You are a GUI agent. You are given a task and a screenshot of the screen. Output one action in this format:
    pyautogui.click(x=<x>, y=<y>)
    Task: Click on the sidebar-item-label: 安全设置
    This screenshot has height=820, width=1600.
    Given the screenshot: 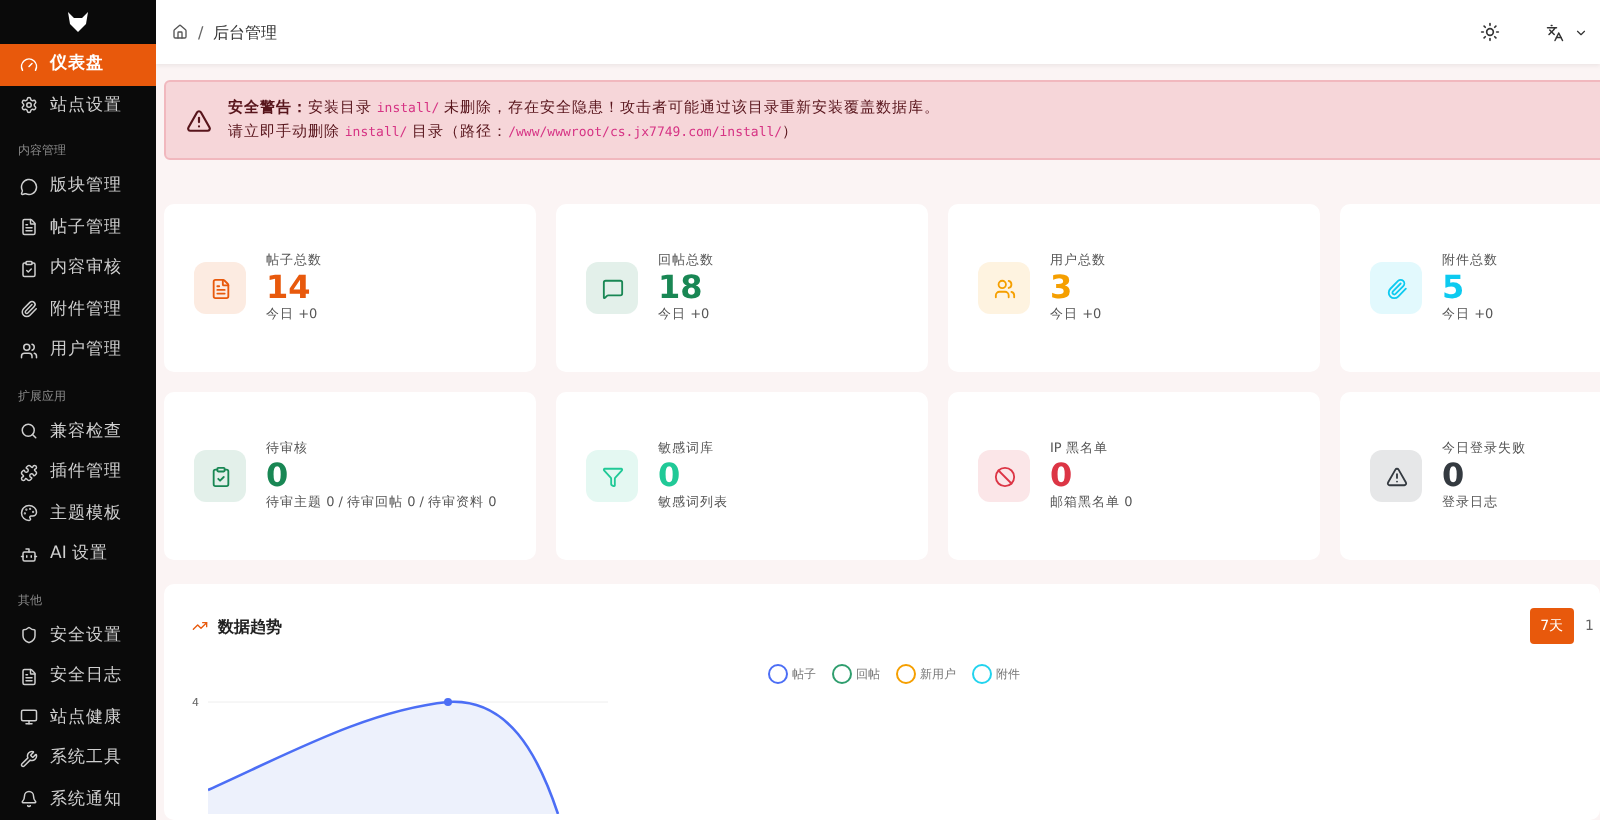 What is the action you would take?
    pyautogui.click(x=86, y=635)
    